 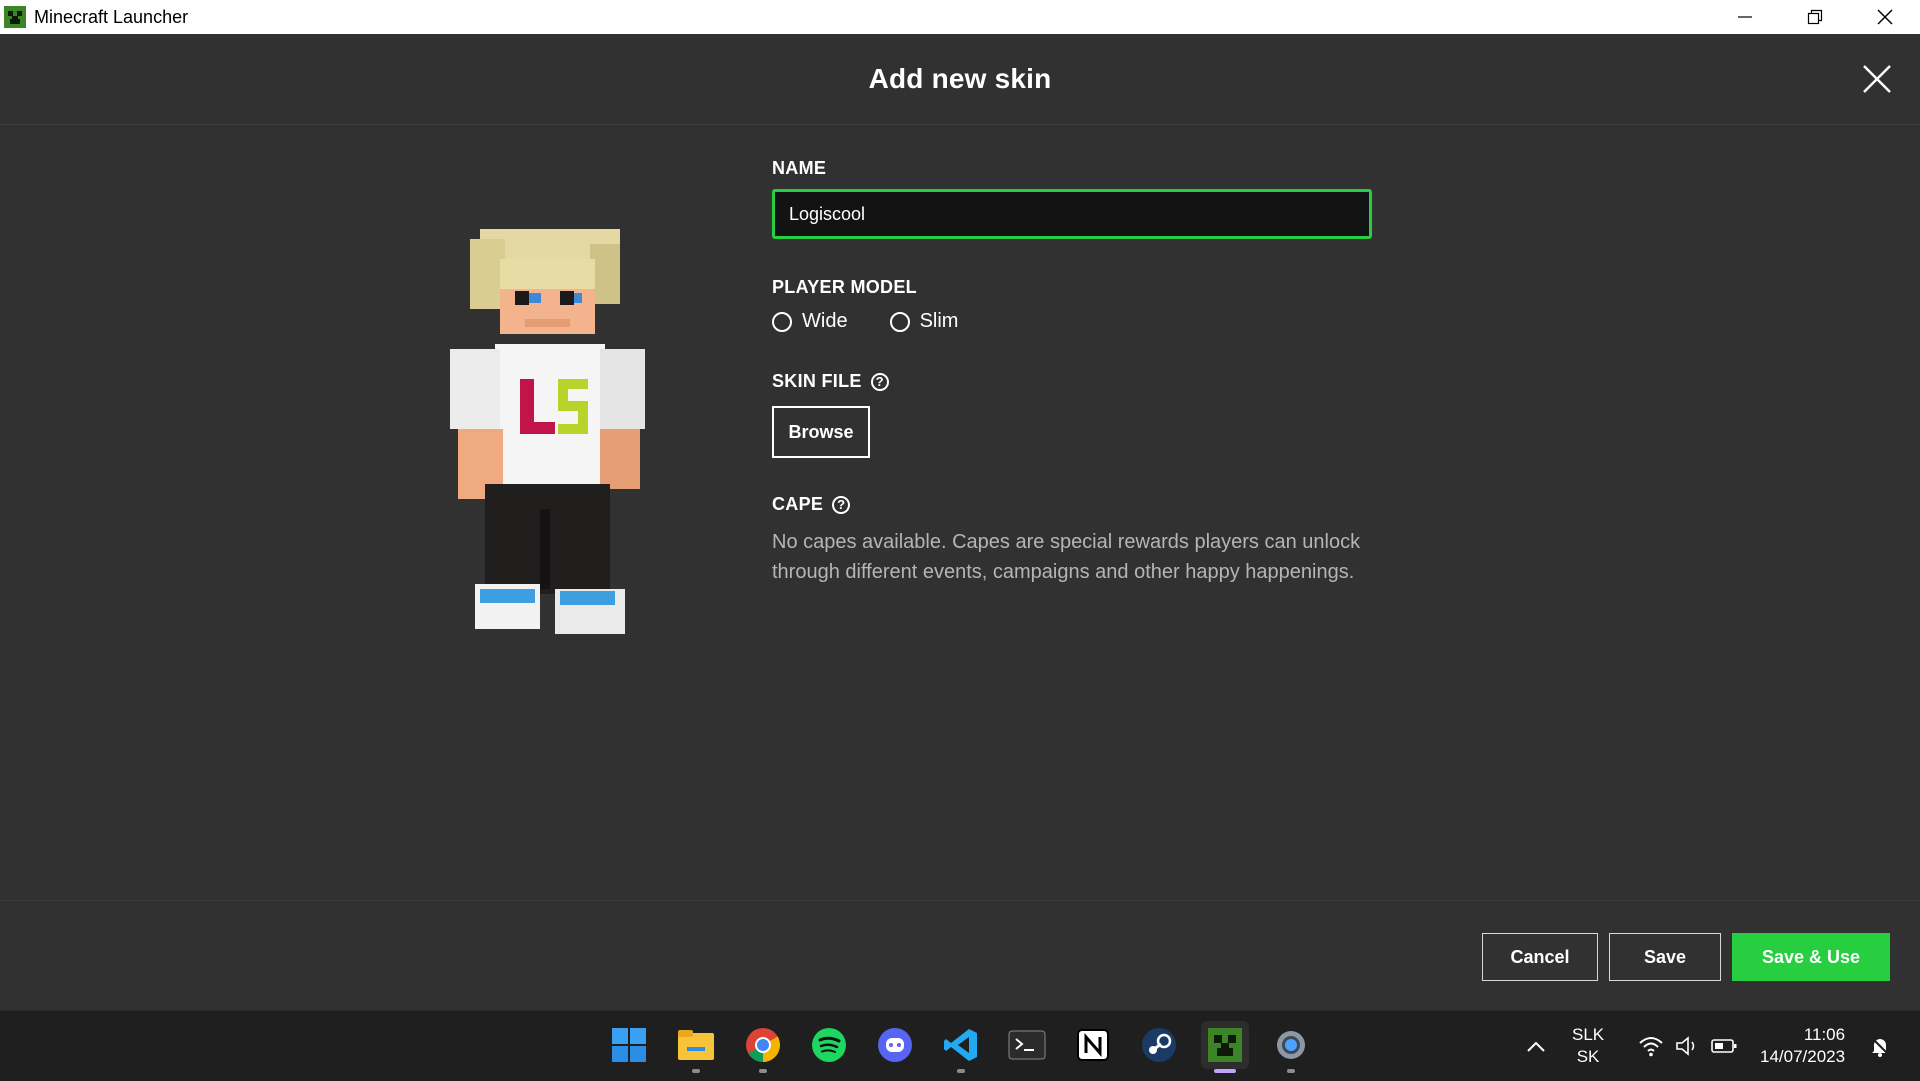 I want to click on notification-center, so click(x=1880, y=1046).